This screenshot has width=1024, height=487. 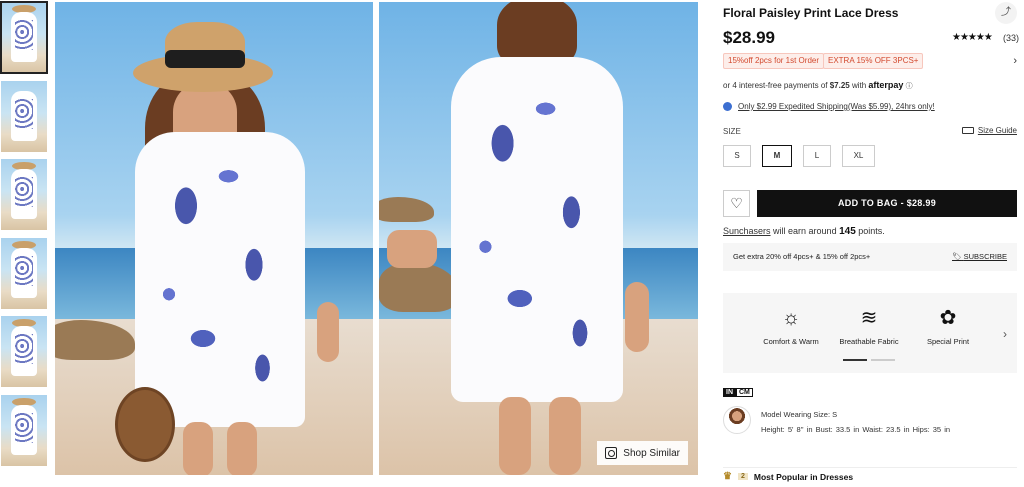 What do you see at coordinates (799, 414) in the screenshot?
I see `model-wearing-size: Model Wearing Size: S` at bounding box center [799, 414].